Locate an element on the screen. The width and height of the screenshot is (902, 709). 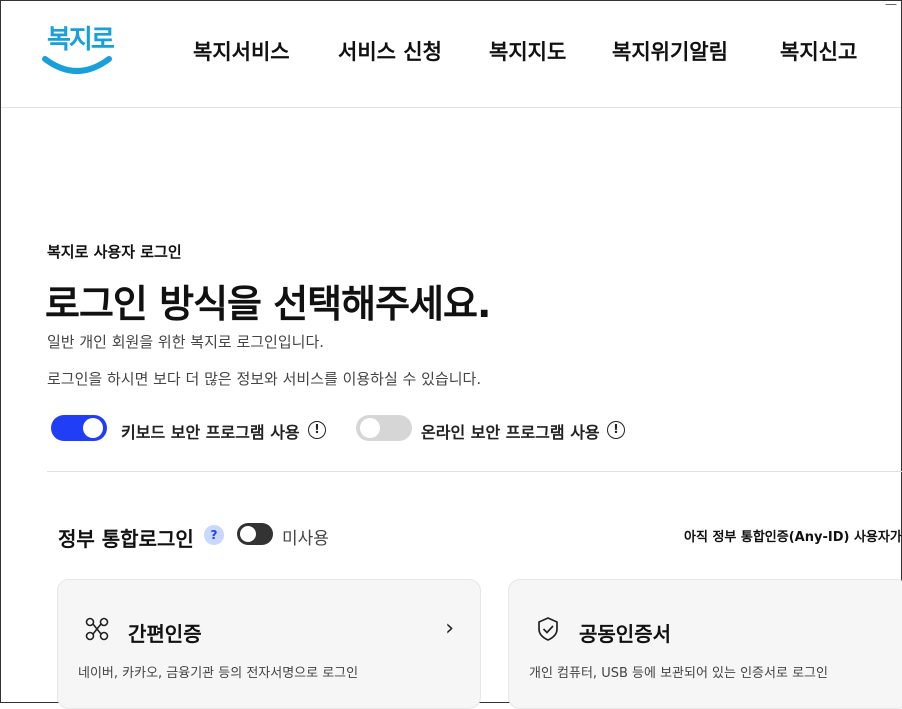
certificate-card: 공동인증서 › 개인 컴퓨터, USB 등에 보관되어 있는 인증서로 로그인 is located at coordinates (705, 644).